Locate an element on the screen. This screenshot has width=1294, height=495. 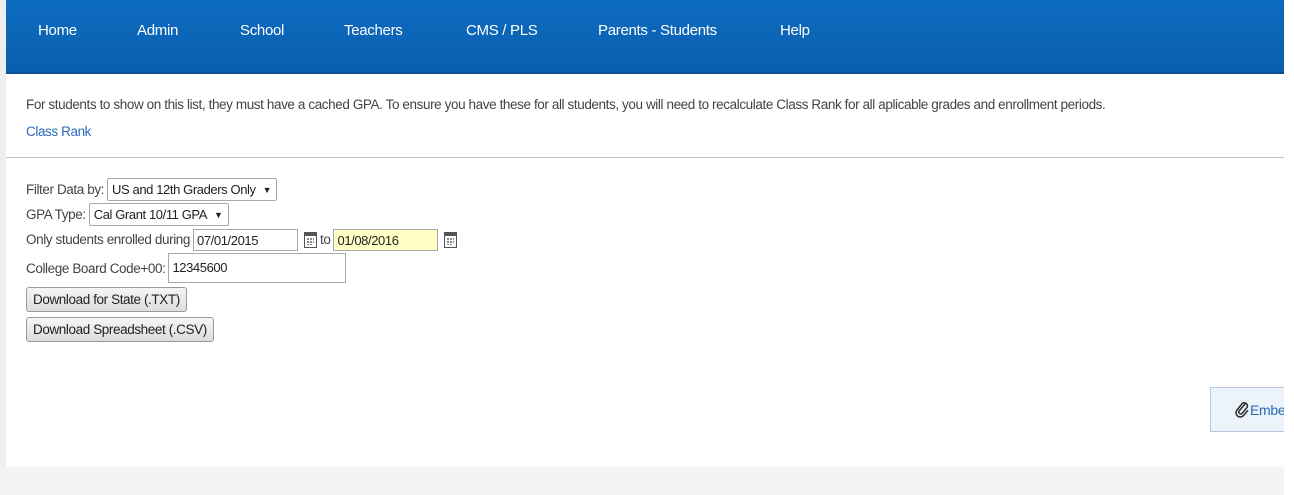
embed-button: Embe is located at coordinates (1250, 409).